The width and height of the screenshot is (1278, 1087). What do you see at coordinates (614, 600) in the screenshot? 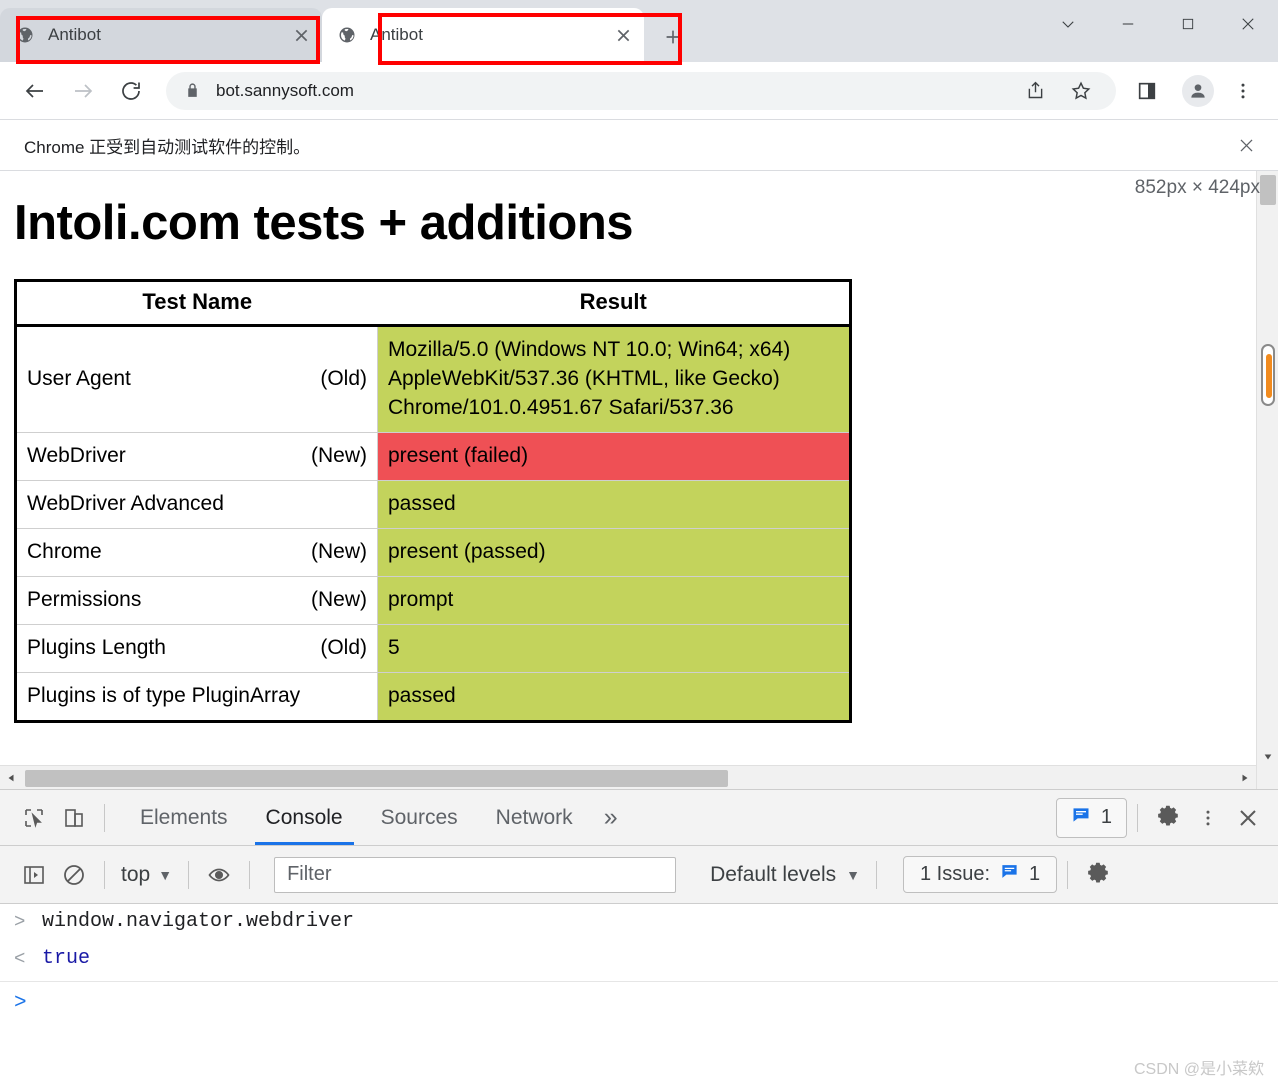
I see `cell-result: prompt` at bounding box center [614, 600].